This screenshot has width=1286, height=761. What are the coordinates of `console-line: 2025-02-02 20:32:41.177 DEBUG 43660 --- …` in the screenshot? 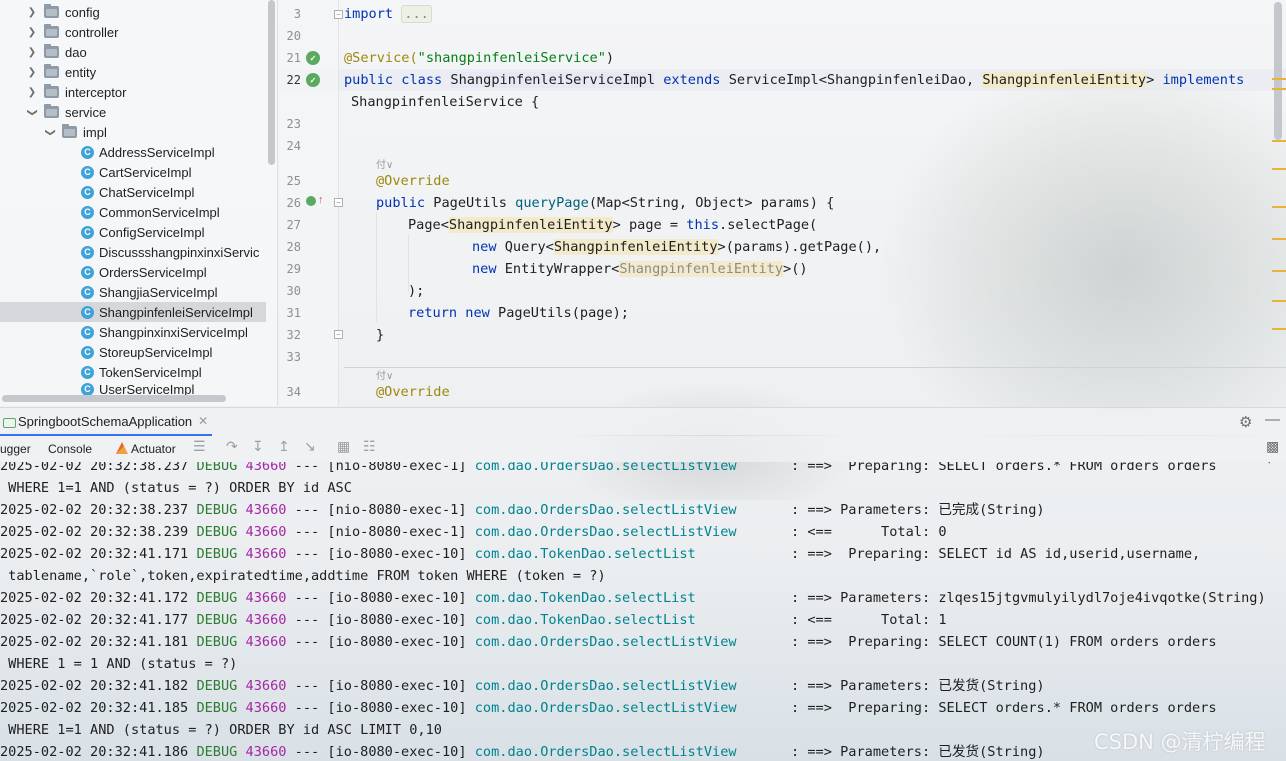 It's located at (473, 620).